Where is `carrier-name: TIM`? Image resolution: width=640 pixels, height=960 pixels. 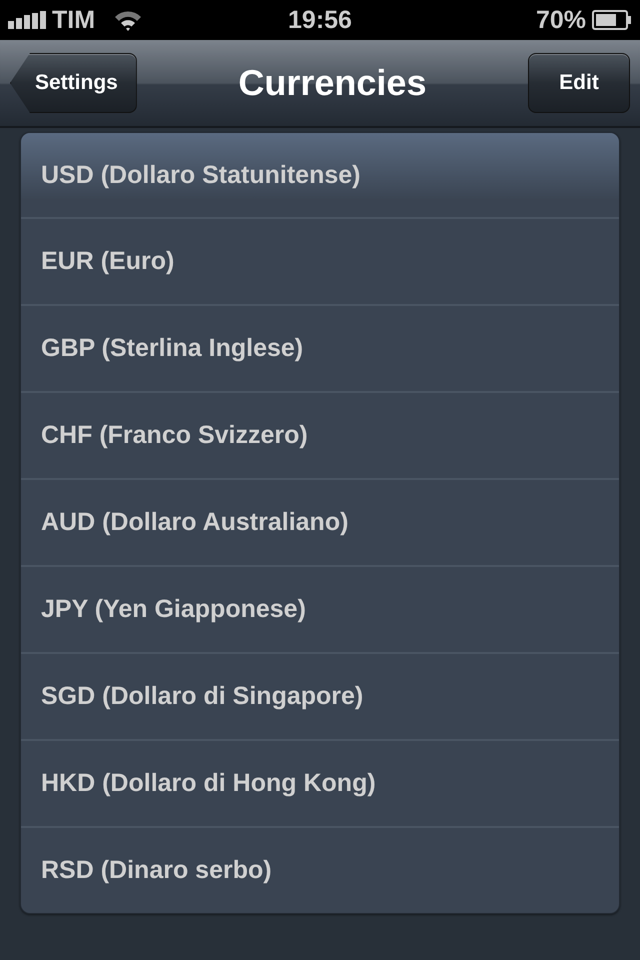 carrier-name: TIM is located at coordinates (74, 20).